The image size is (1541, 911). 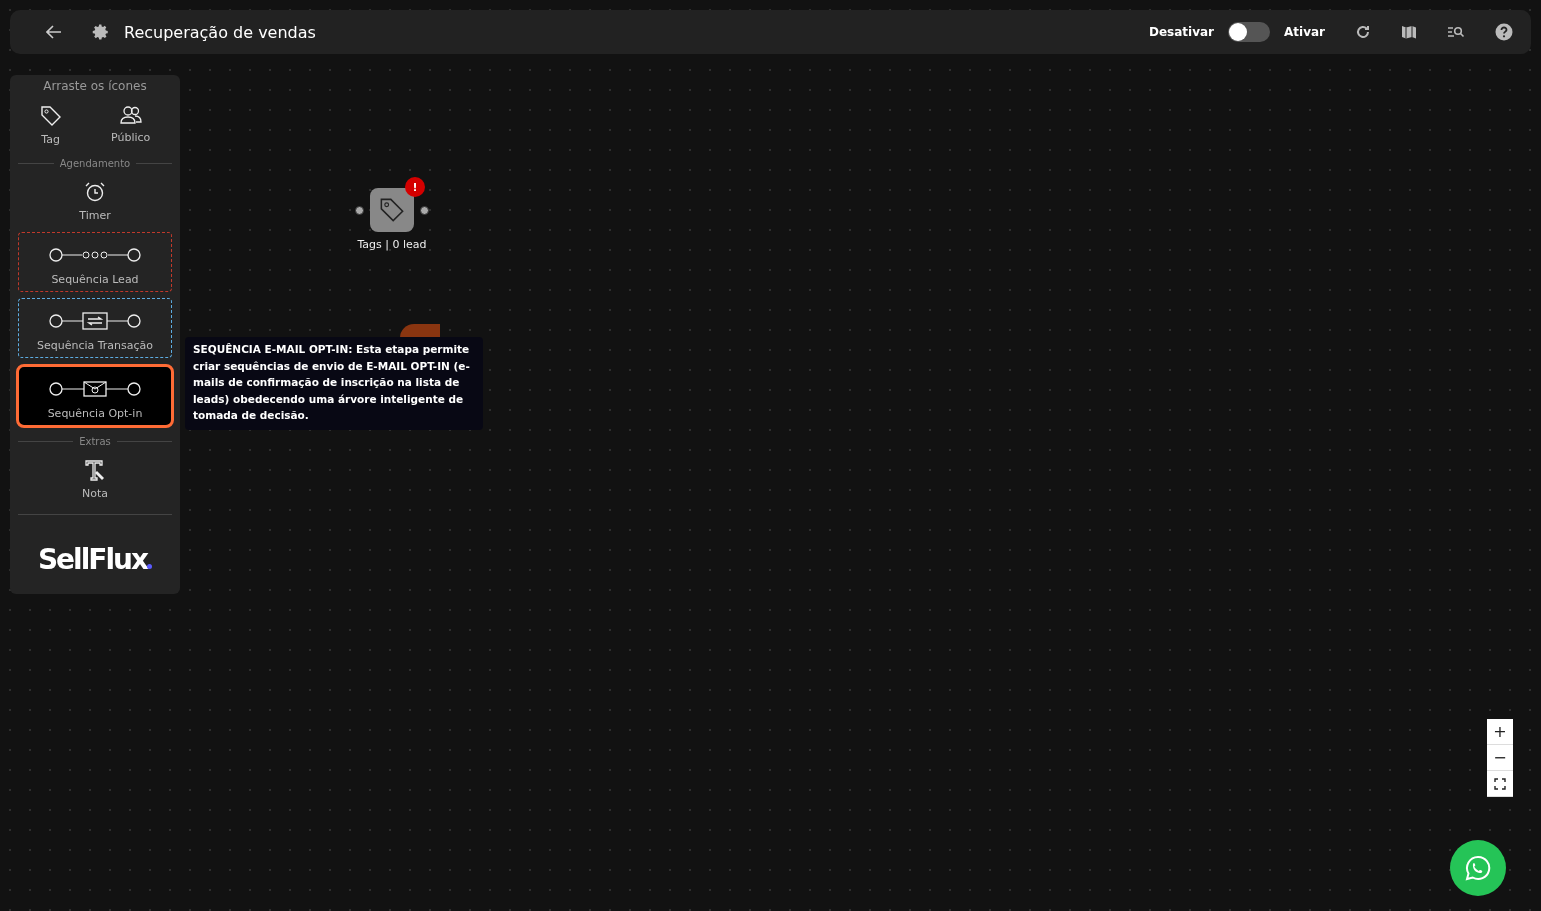 I want to click on deactivate-label: Desativar, so click(x=1181, y=32).